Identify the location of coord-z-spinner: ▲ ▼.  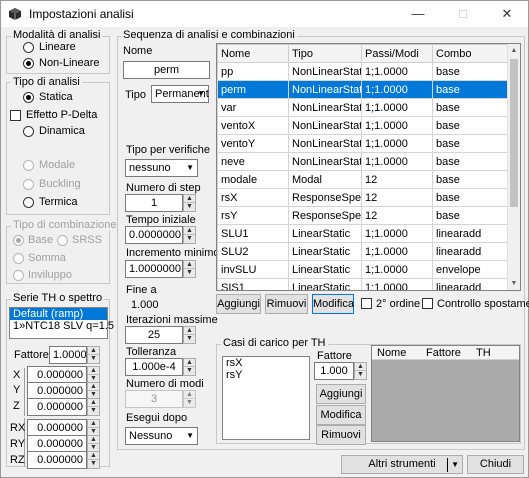
(93, 407).